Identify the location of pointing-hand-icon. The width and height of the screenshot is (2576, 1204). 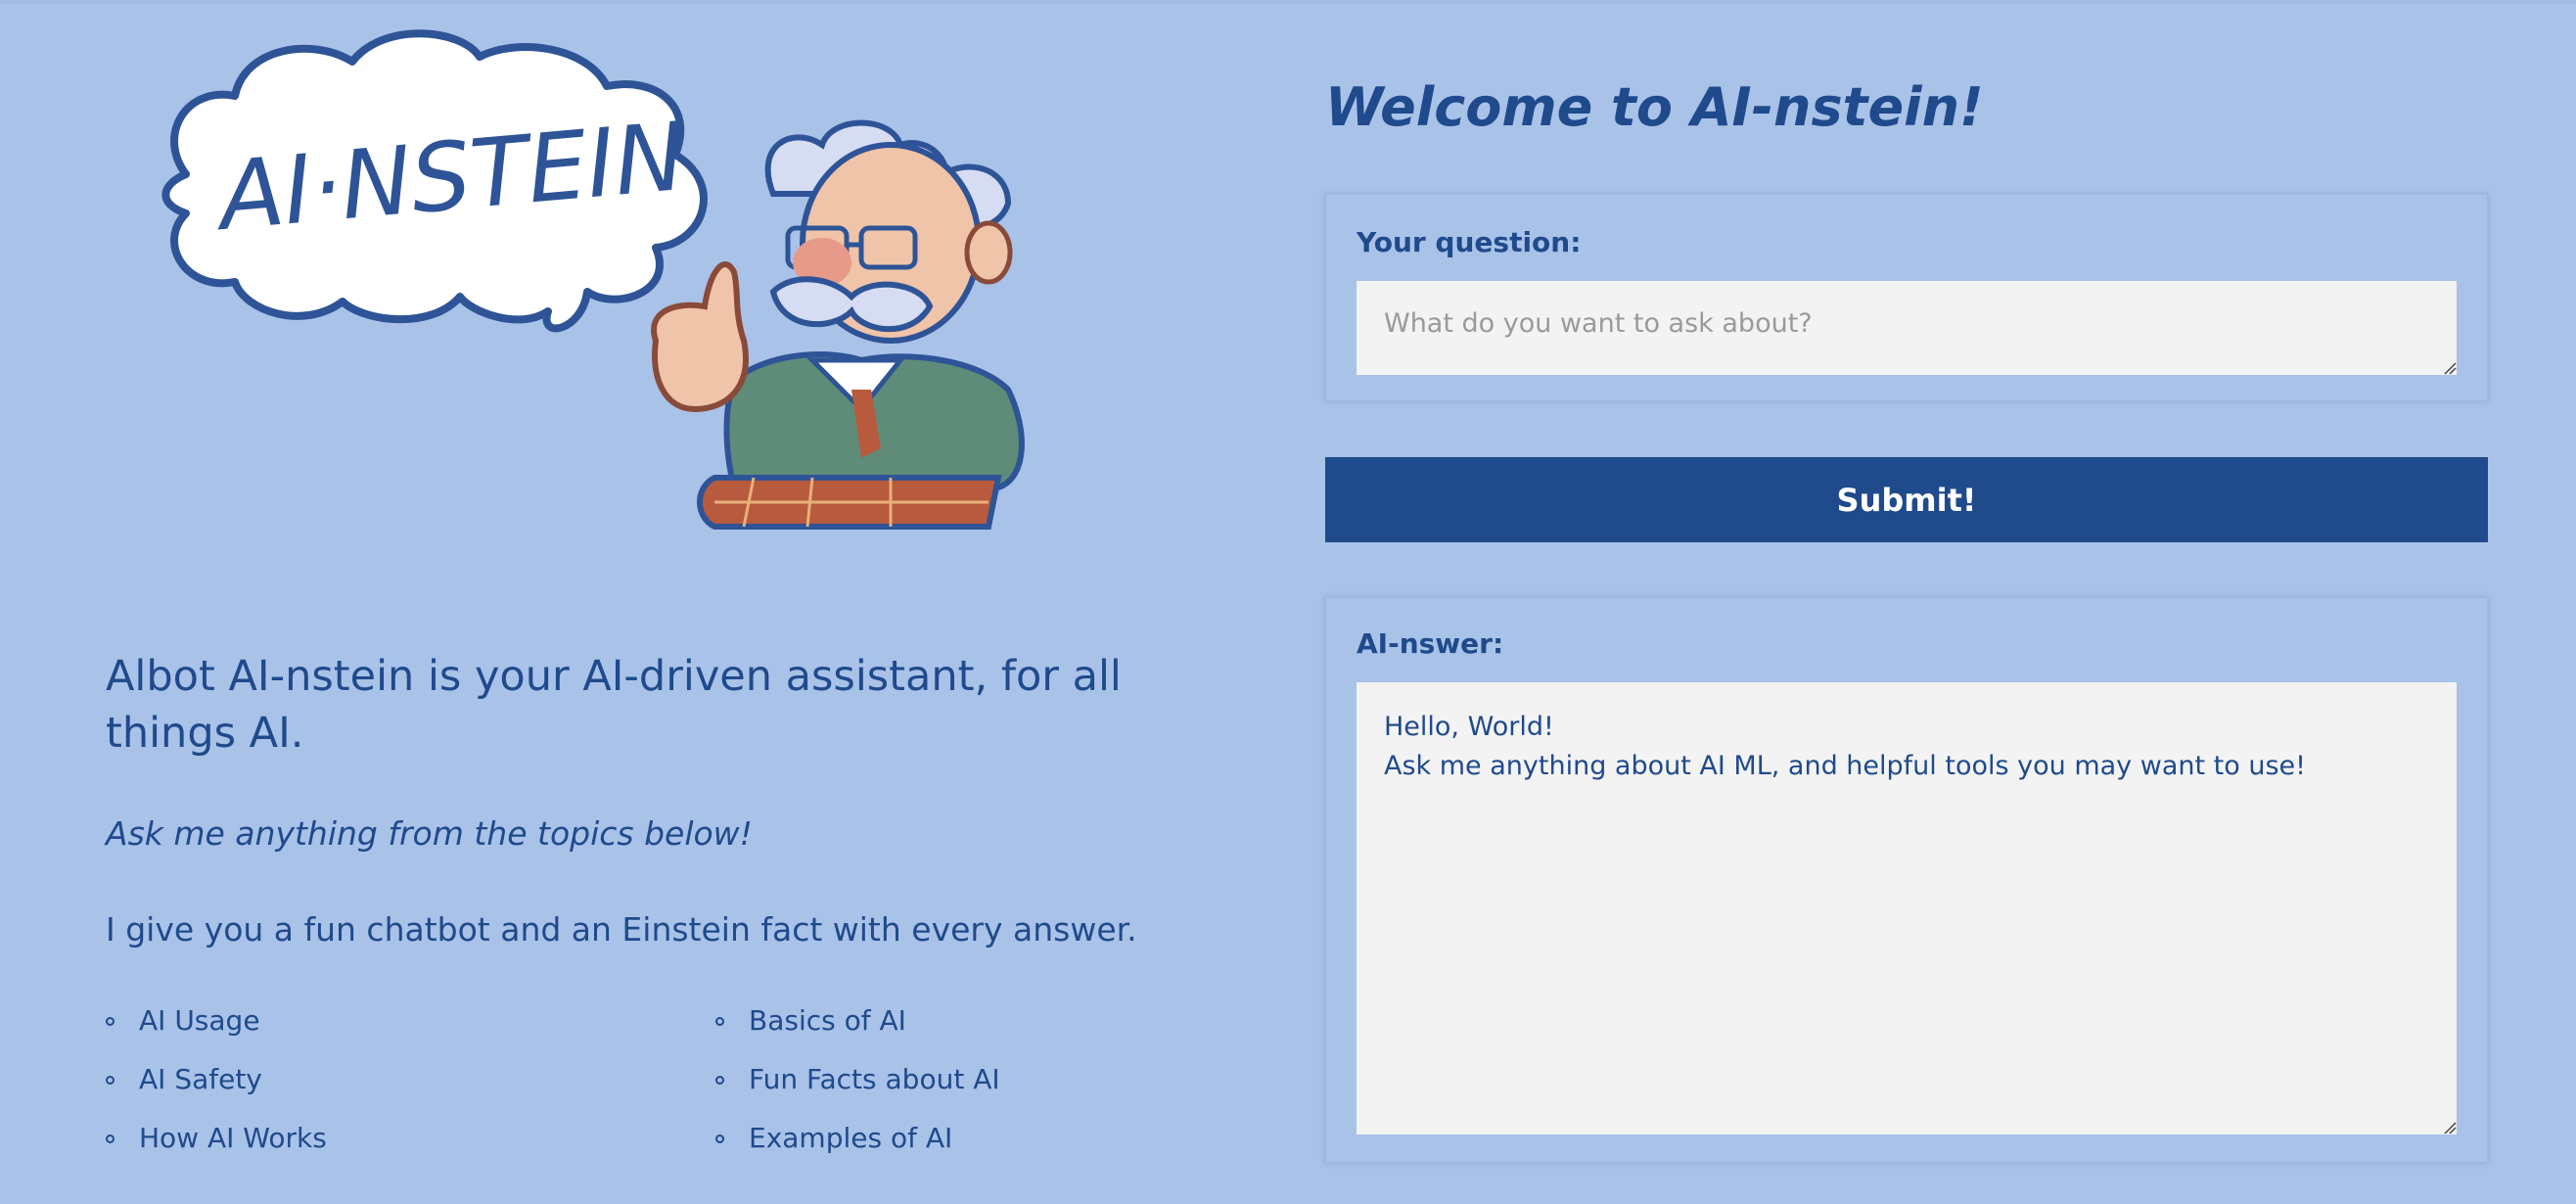
(700, 337).